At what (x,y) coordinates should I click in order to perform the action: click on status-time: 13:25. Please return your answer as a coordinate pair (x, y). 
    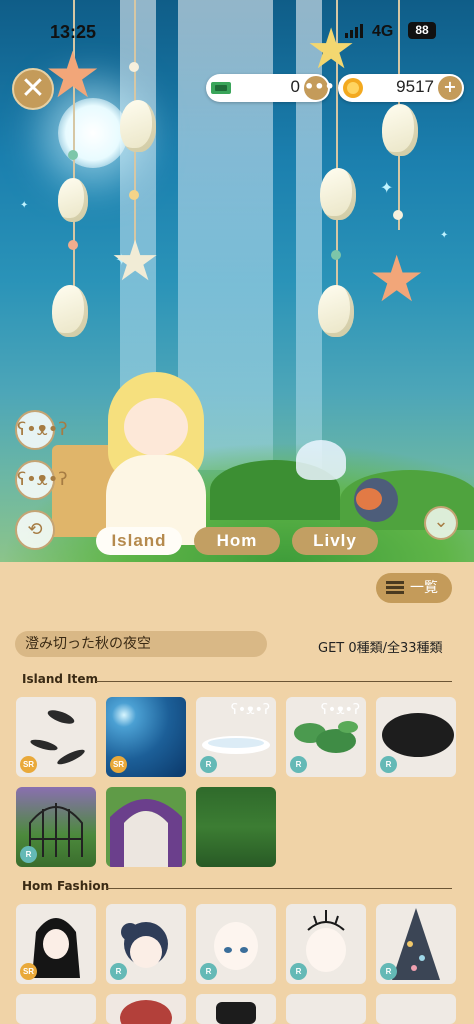
    Looking at the image, I should click on (73, 32).